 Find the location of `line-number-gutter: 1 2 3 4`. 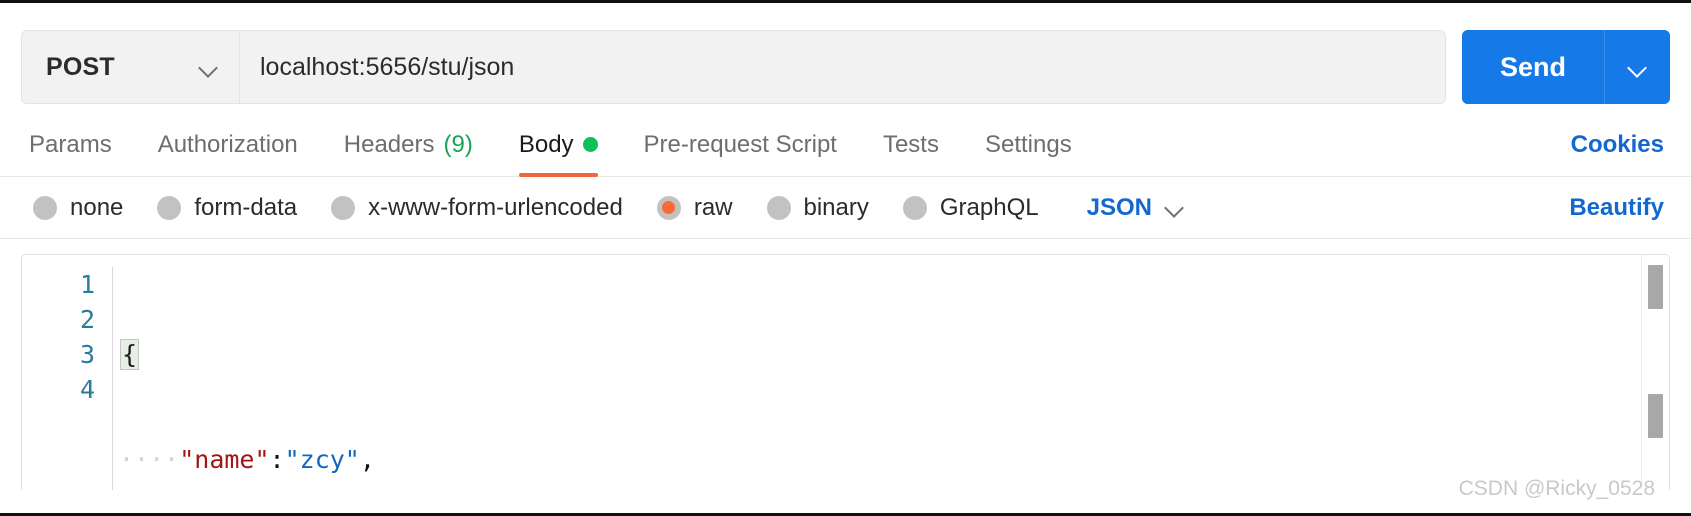

line-number-gutter: 1 2 3 4 is located at coordinates (67, 378).